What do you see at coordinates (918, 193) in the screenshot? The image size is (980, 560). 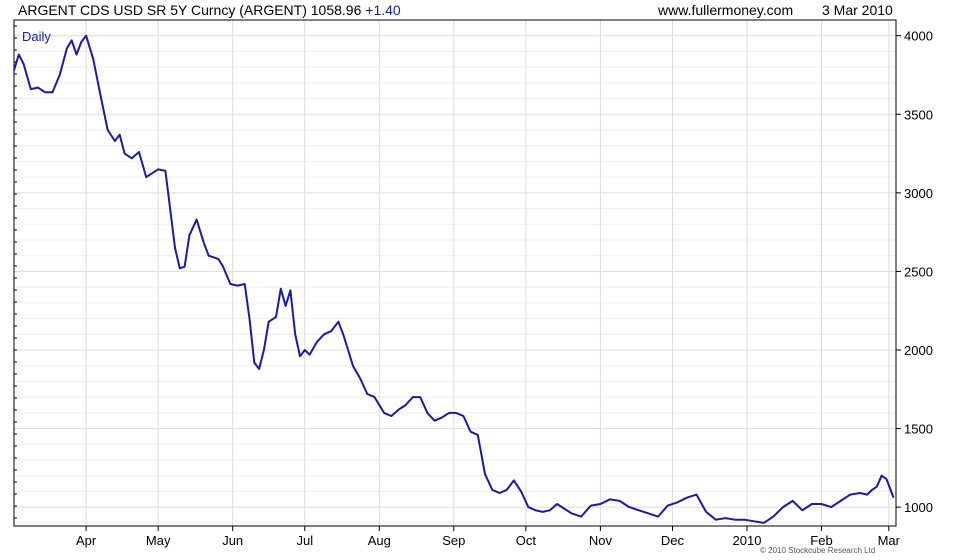 I see `y-tick-label: 3000` at bounding box center [918, 193].